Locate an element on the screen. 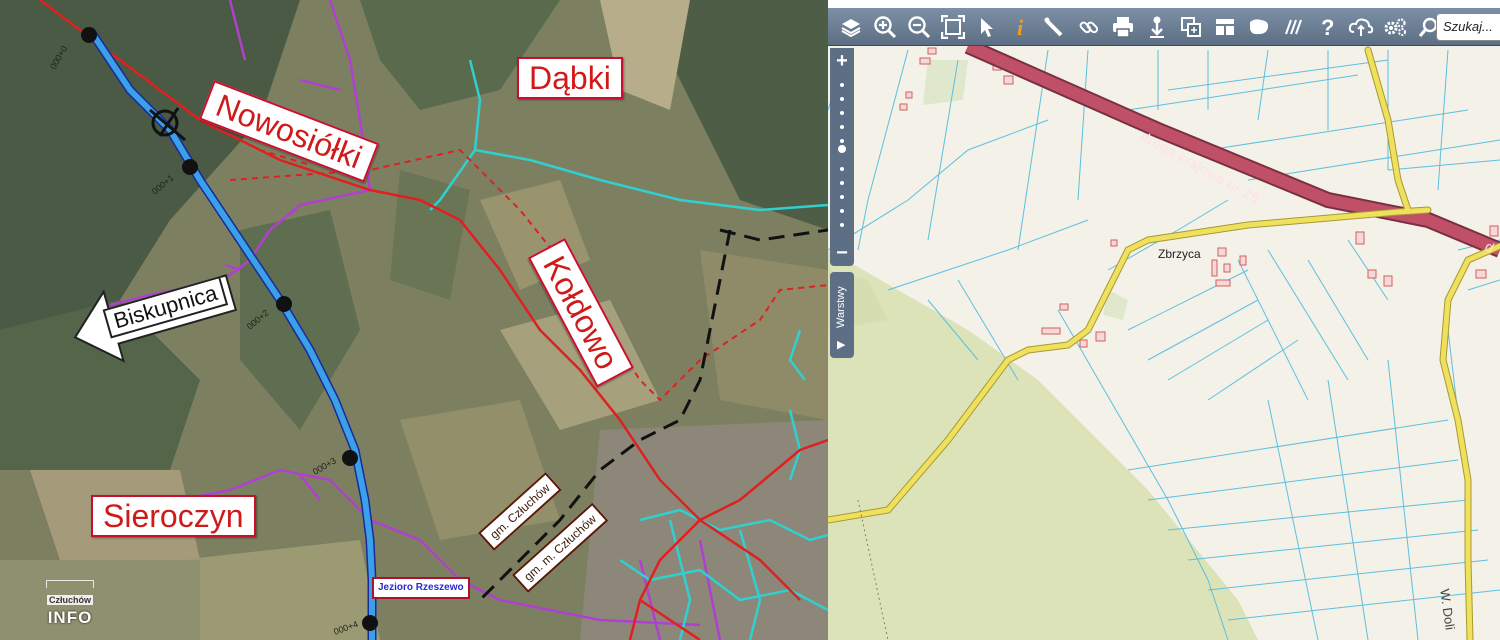 The height and width of the screenshot is (640, 1500). download-button is located at coordinates (1157, 27).